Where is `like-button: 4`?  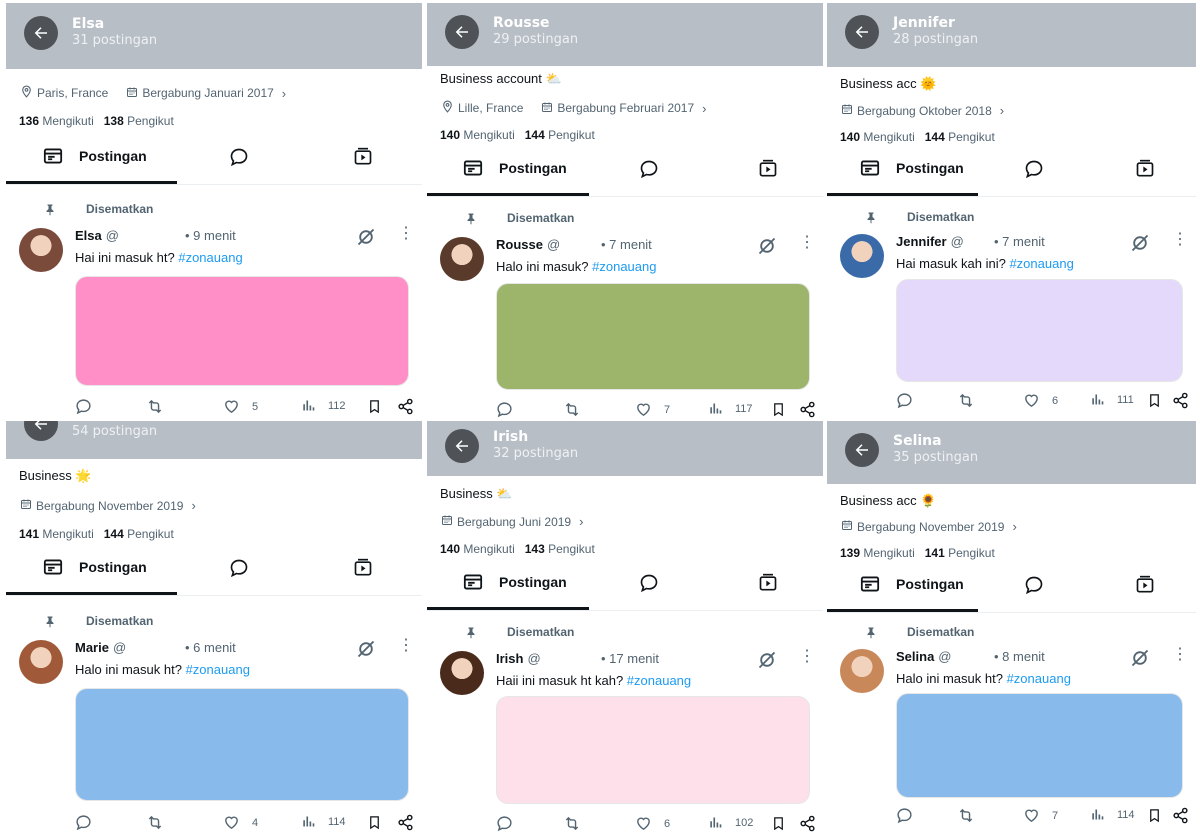 like-button: 4 is located at coordinates (240, 822).